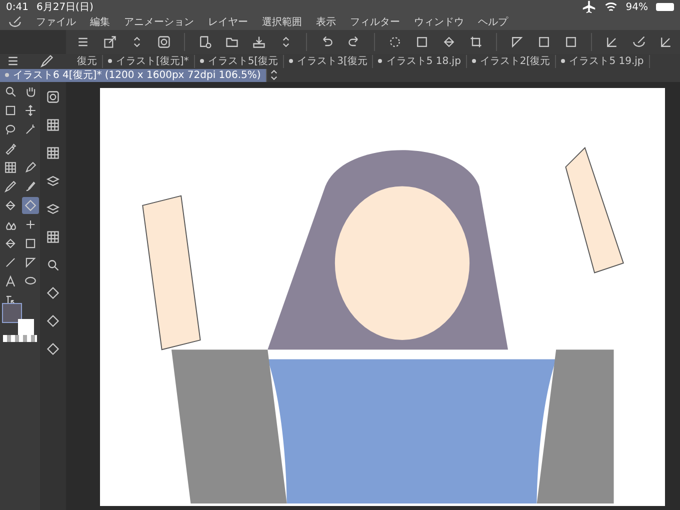  What do you see at coordinates (517, 42) in the screenshot?
I see `triangle-icon` at bounding box center [517, 42].